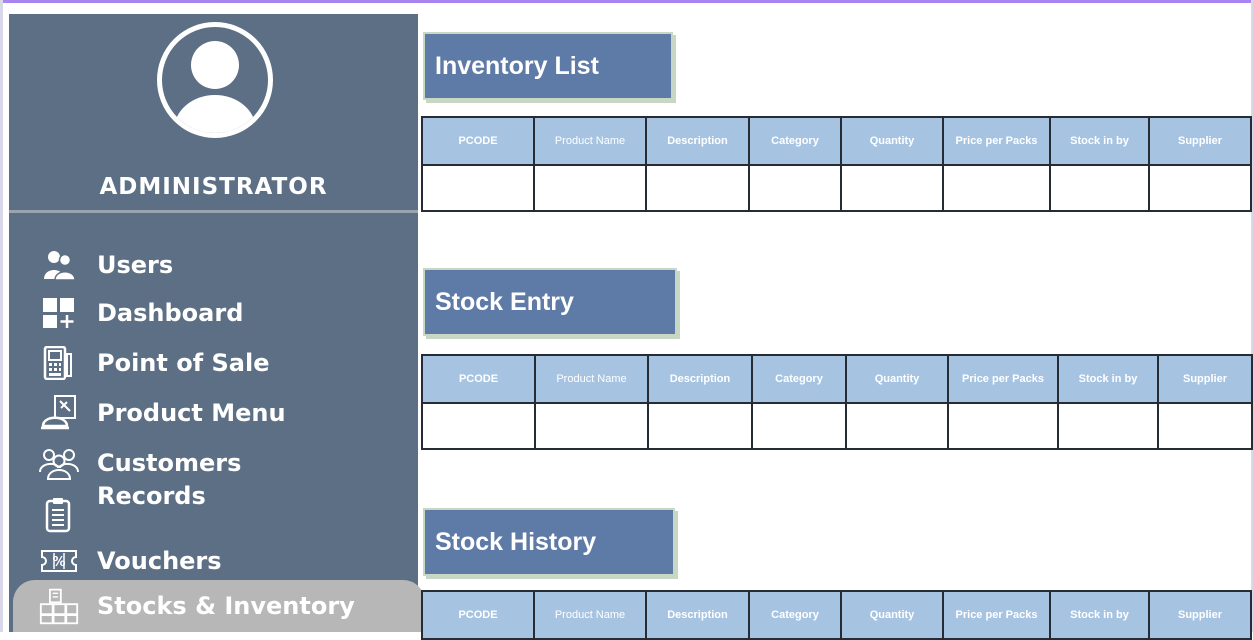 This screenshot has height=640, width=1253. Describe the element at coordinates (213, 265) in the screenshot. I see `sidebar-item-users: Users` at that location.